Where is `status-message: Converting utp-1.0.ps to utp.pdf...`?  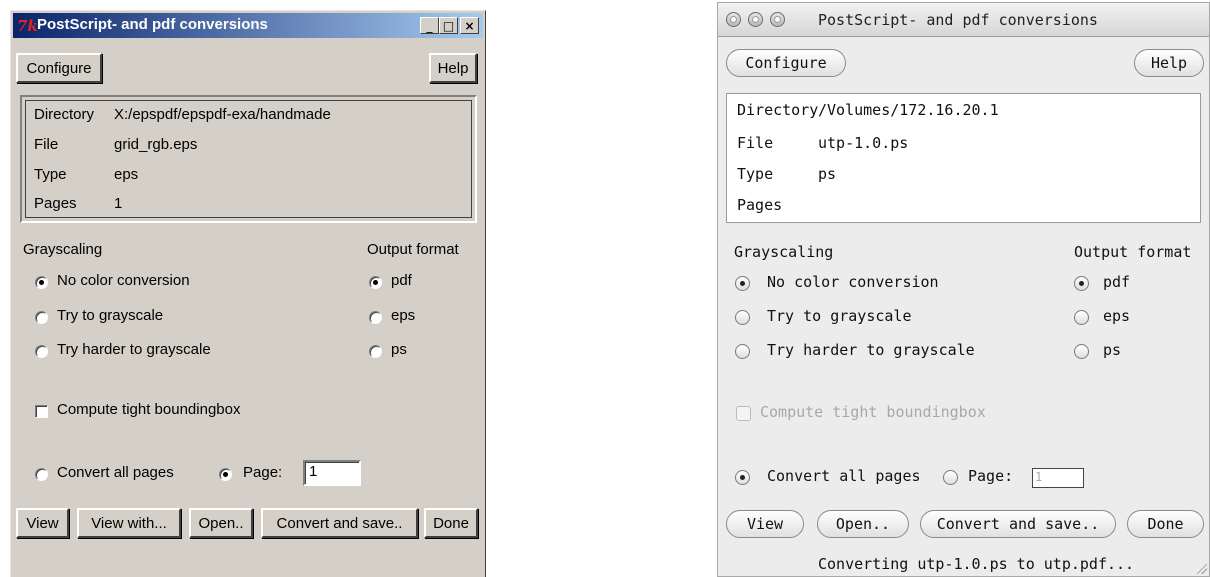
status-message: Converting utp-1.0.ps to utp.pdf... is located at coordinates (976, 564).